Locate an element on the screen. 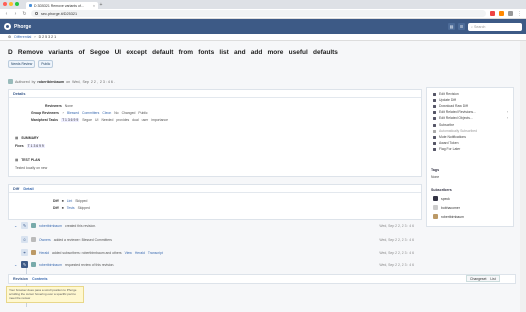 This screenshot has height=312, width=526. close-window-icon is located at coordinates (5, 4).